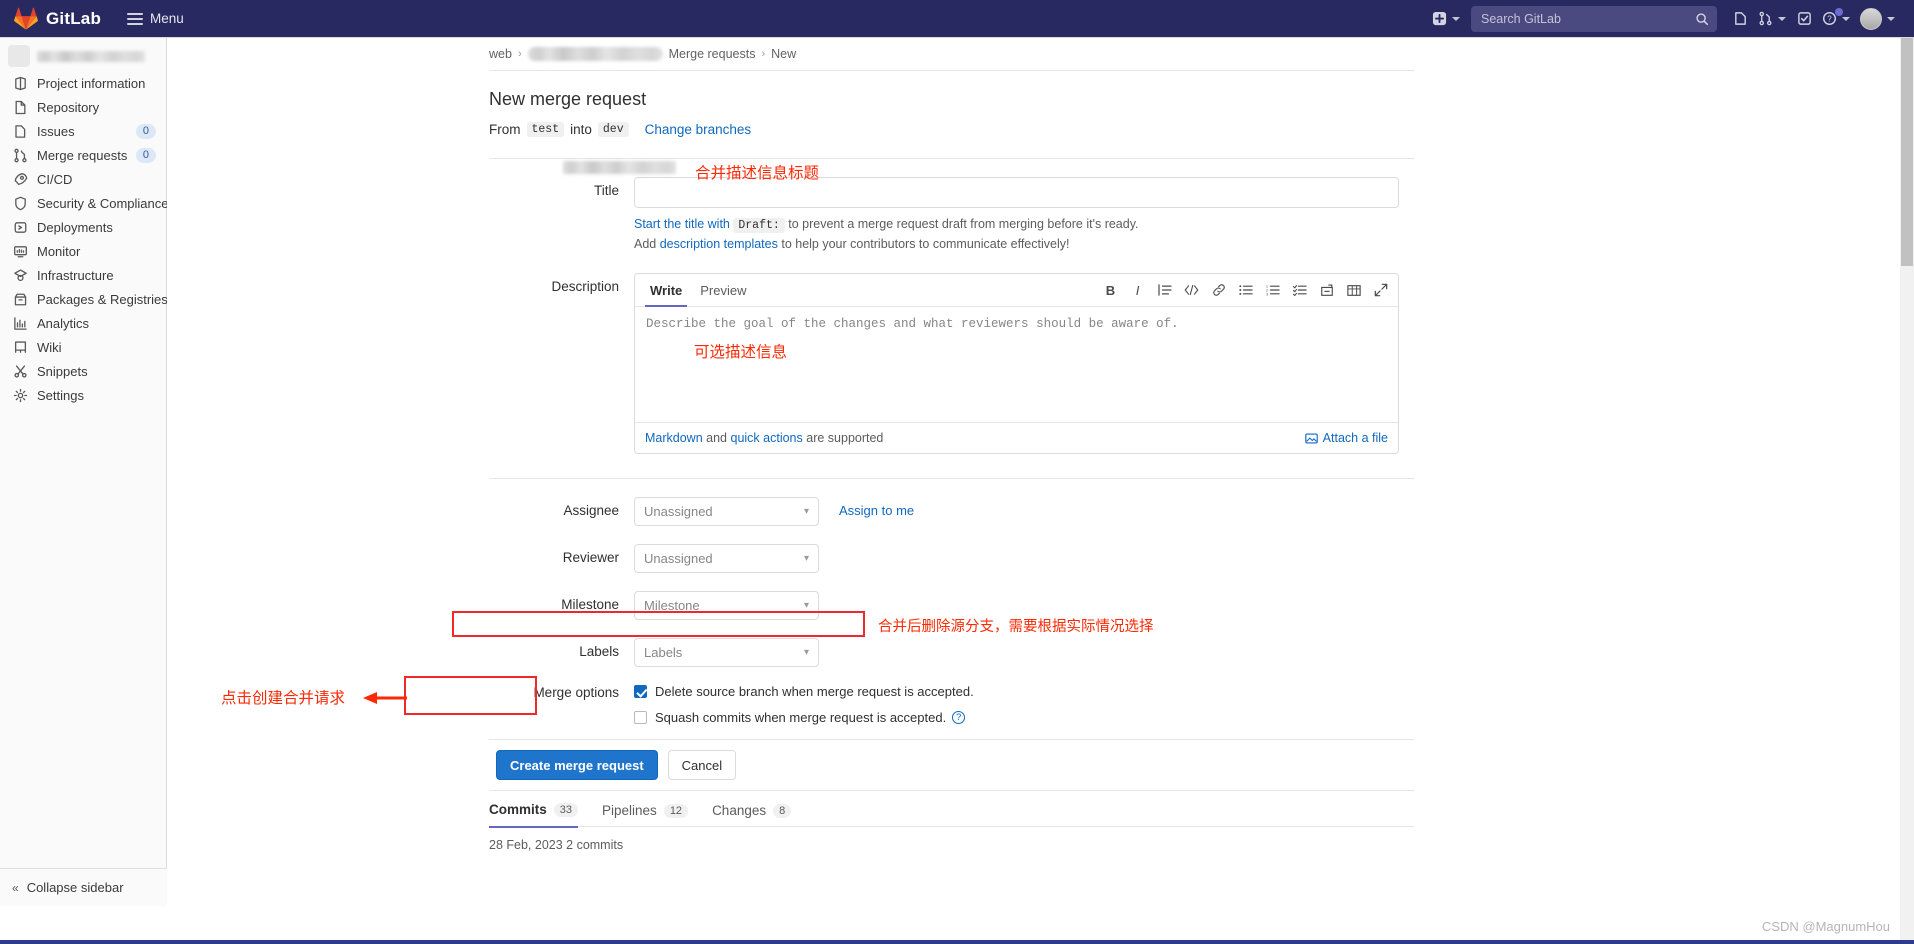  Describe the element at coordinates (83, 323) in the screenshot. I see `sidebar-item-analytics: Analytics` at that location.